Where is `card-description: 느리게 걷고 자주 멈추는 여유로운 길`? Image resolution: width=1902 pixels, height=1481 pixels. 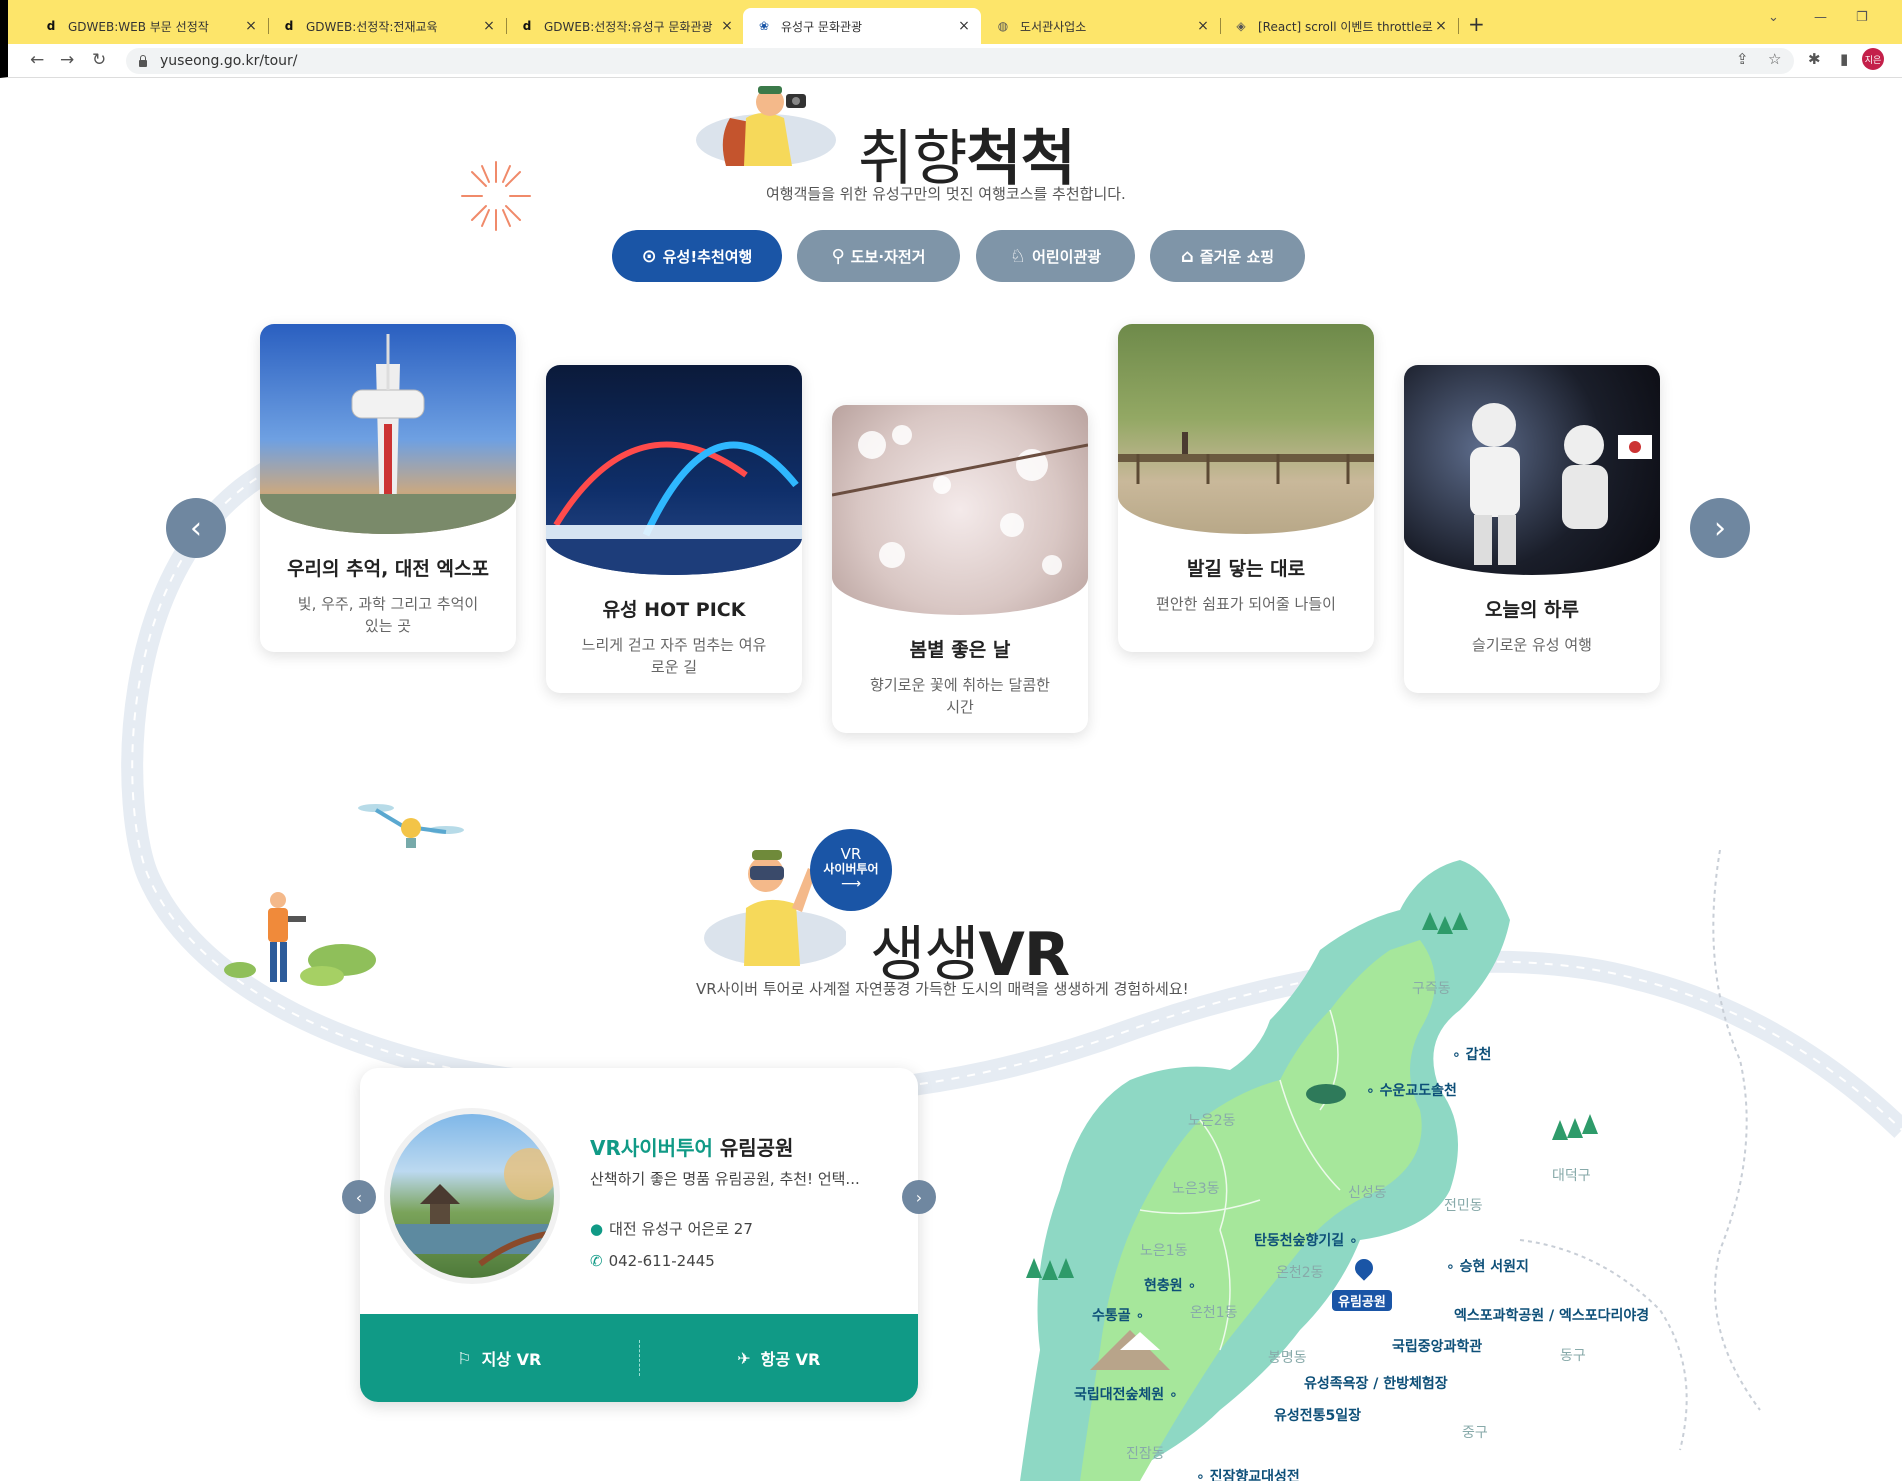 card-description: 느리게 걷고 자주 멈추는 여유로운 길 is located at coordinates (674, 656).